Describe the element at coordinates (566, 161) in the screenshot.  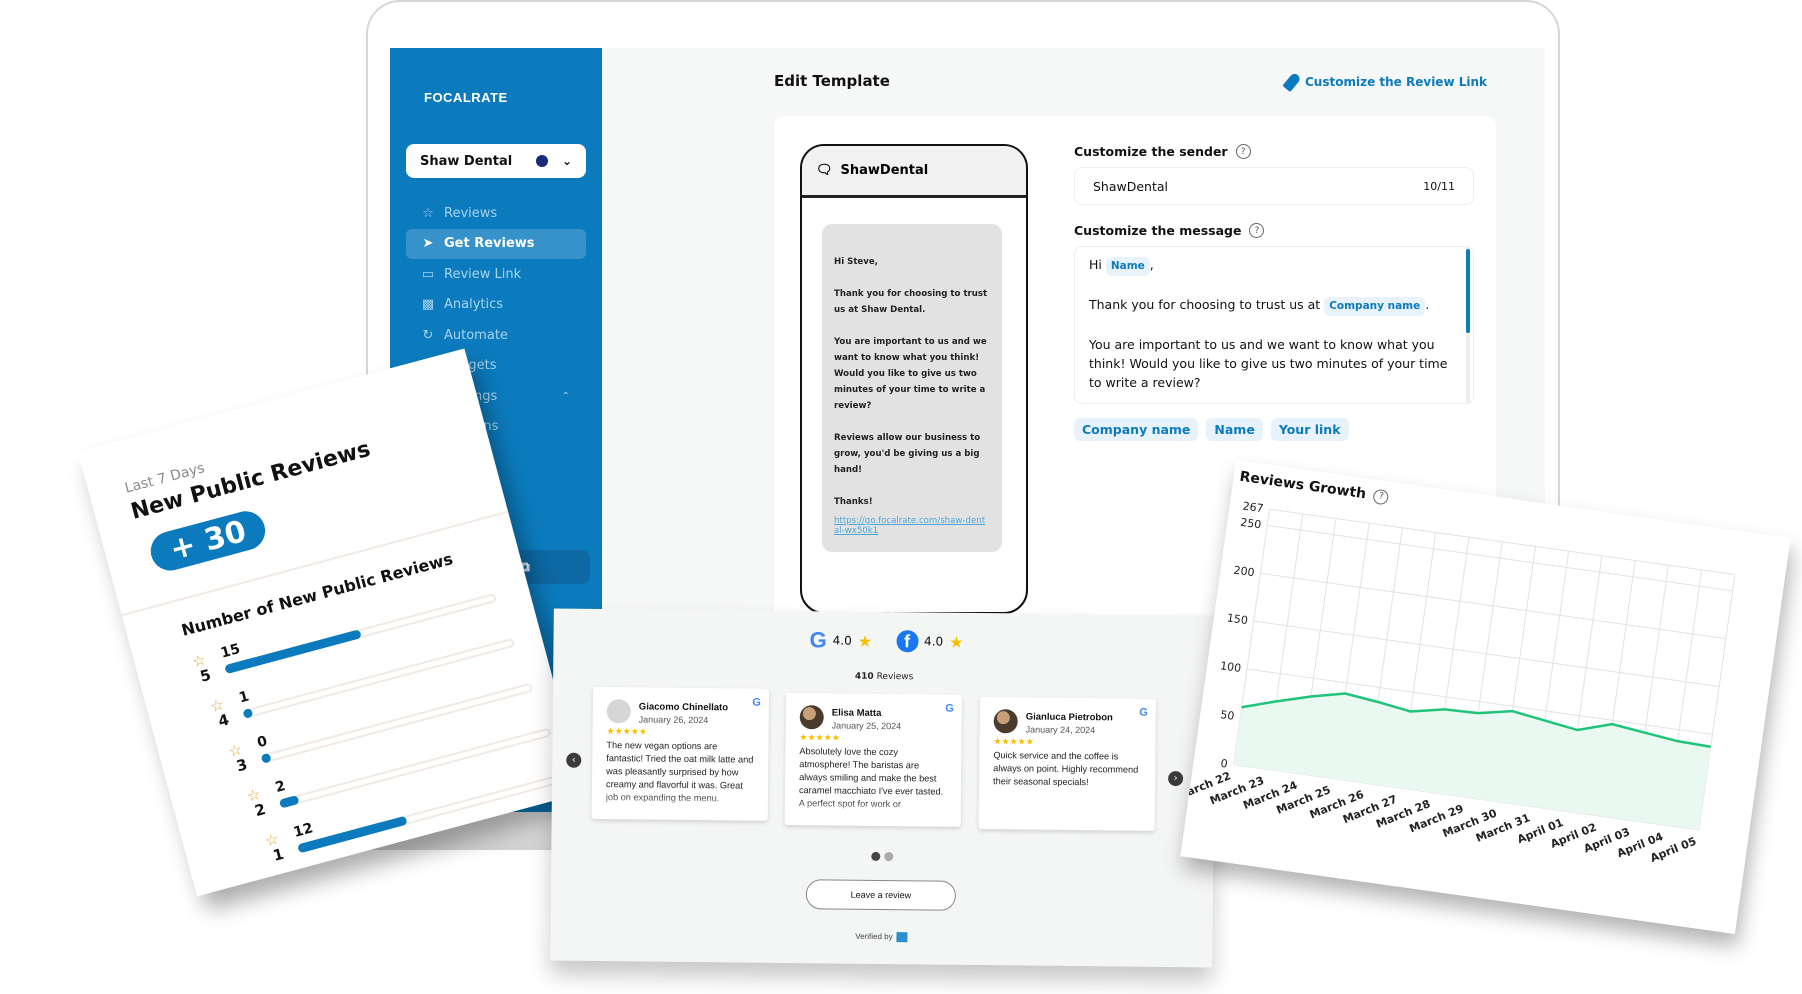
I see `chevron-down-icon: ⌄` at that location.